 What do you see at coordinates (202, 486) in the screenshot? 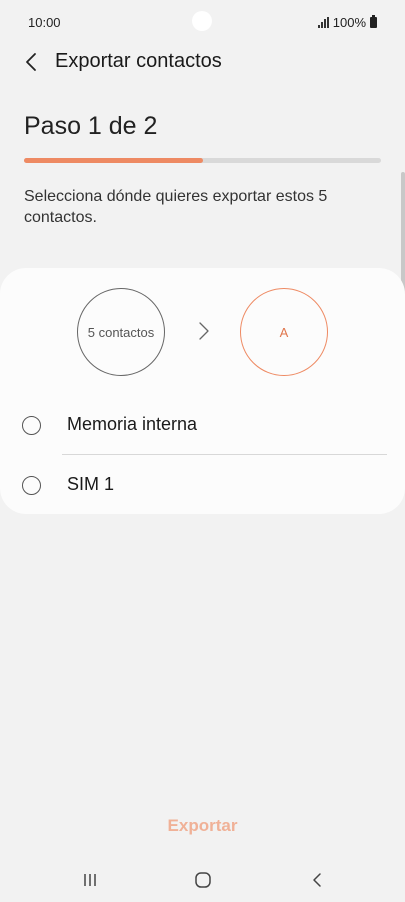
I see `option-sim-1: SIM 1` at bounding box center [202, 486].